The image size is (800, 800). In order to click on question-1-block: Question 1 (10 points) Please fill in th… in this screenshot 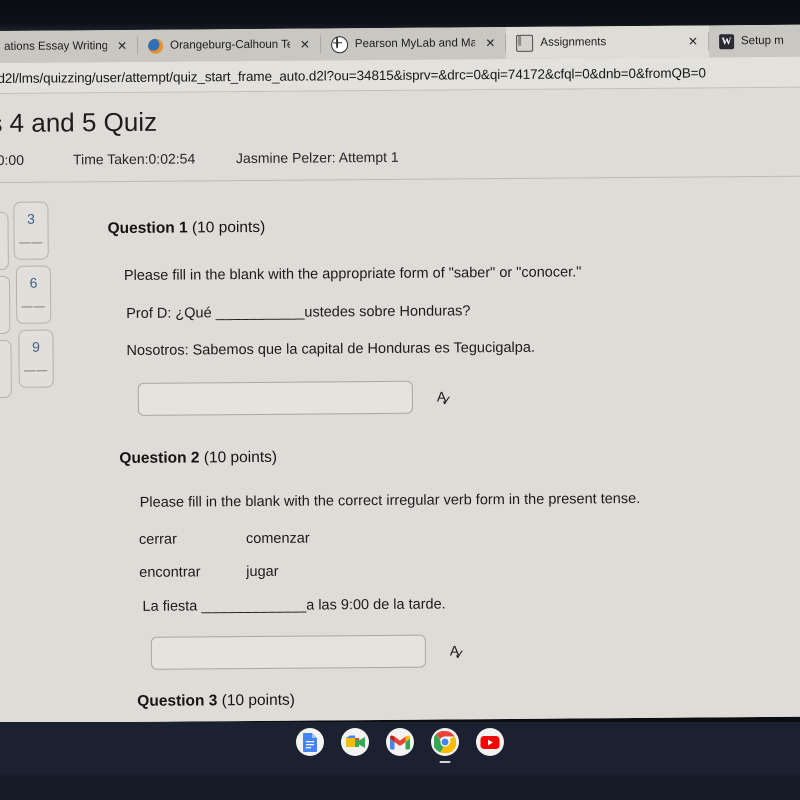, I will do `click(344, 316)`.